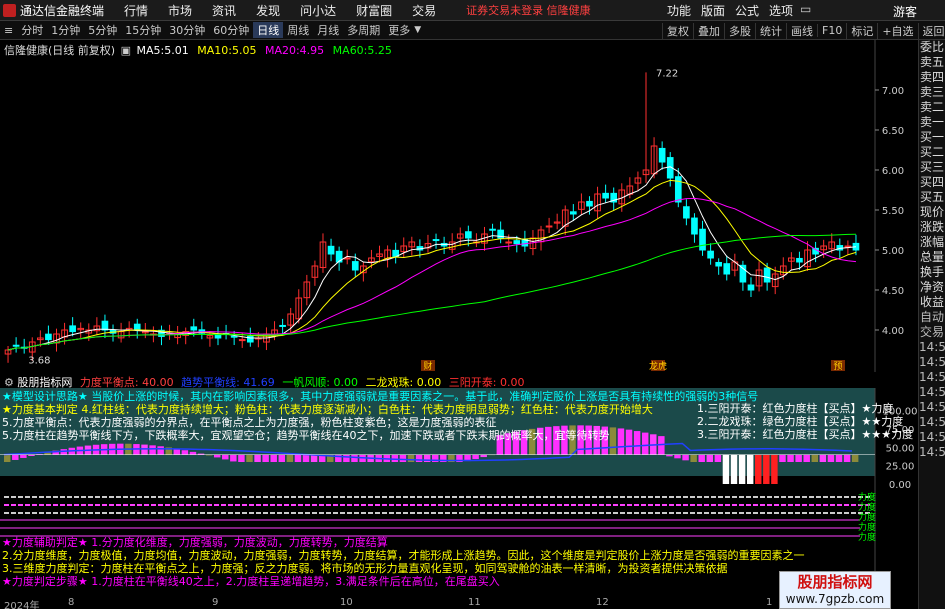 The height and width of the screenshot is (609, 945). Describe the element at coordinates (268, 30) in the screenshot. I see `period-daily: 日线` at that location.